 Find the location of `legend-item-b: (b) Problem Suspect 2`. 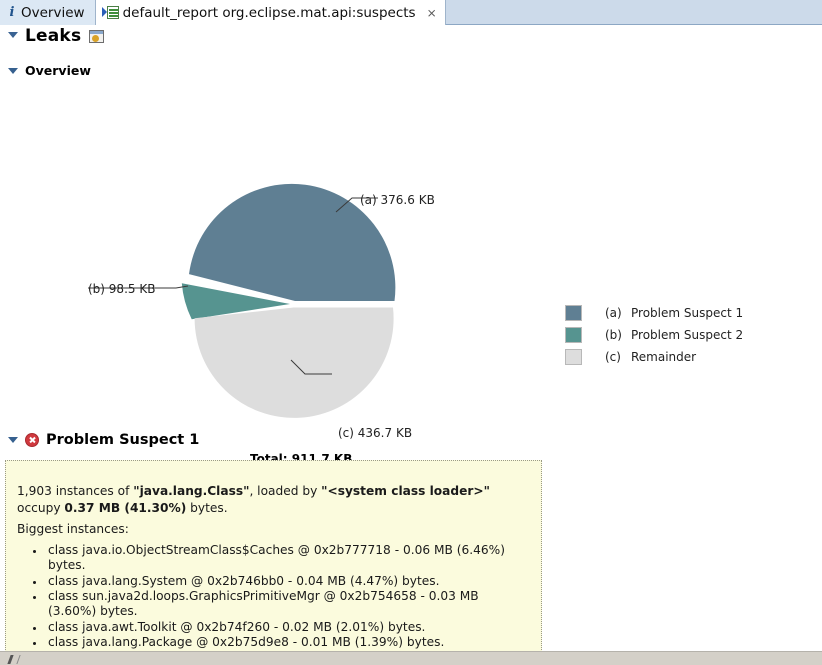

legend-item-b: (b) Problem Suspect 2 is located at coordinates (654, 335).